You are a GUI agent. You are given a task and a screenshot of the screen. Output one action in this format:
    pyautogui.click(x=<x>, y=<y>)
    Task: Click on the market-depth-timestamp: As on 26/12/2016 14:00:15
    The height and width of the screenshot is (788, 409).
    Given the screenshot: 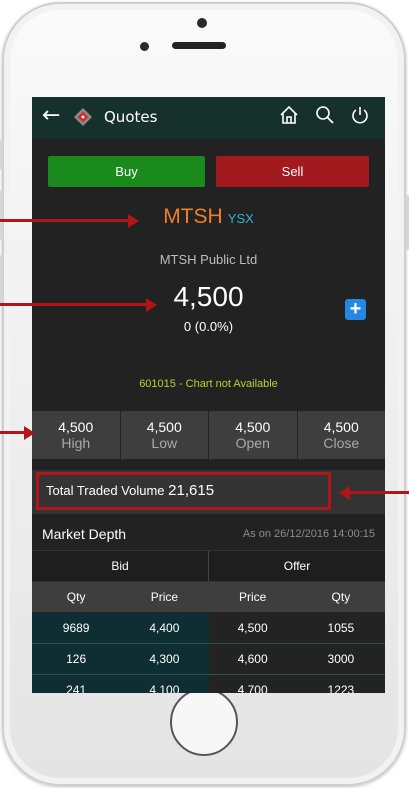 What is the action you would take?
    pyautogui.click(x=308, y=534)
    